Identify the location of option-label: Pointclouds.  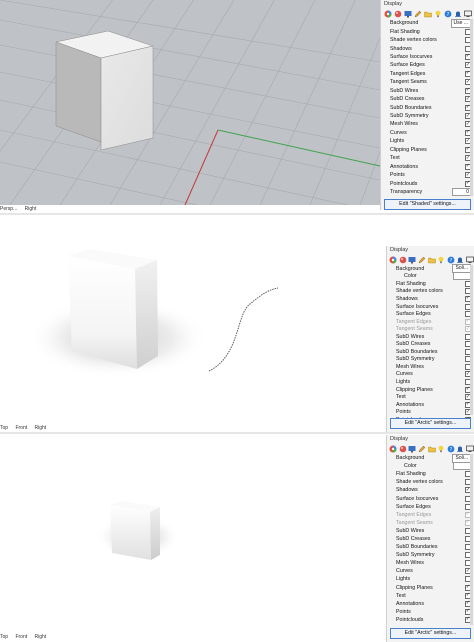
(404, 183).